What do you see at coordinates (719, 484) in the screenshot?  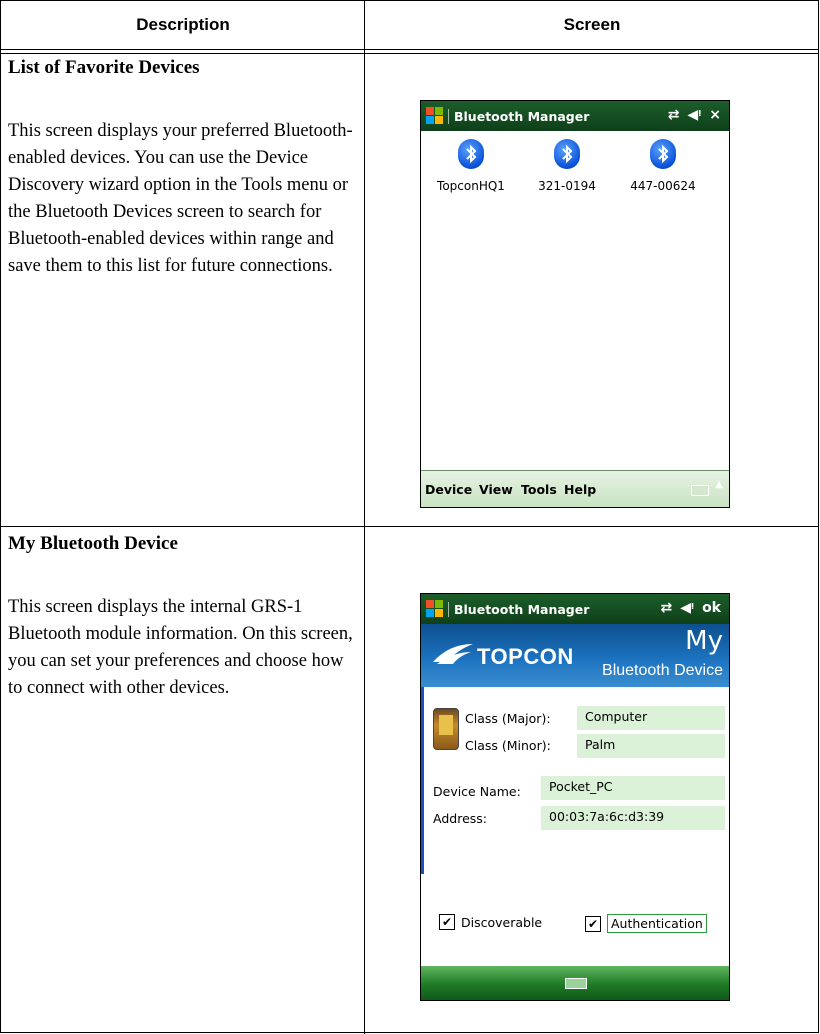 I see `caret-up-icon: ▲` at bounding box center [719, 484].